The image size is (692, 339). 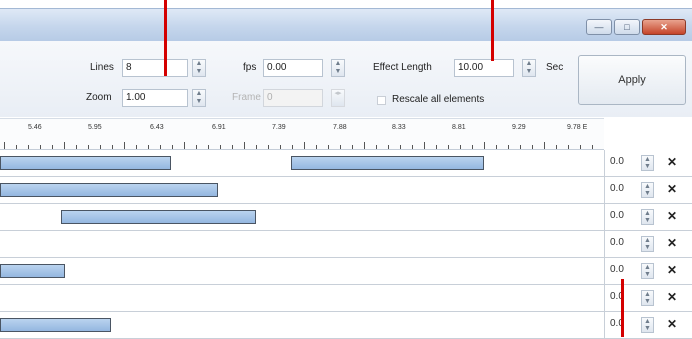 I want to click on effect-length-unit: Sec, so click(x=555, y=67).